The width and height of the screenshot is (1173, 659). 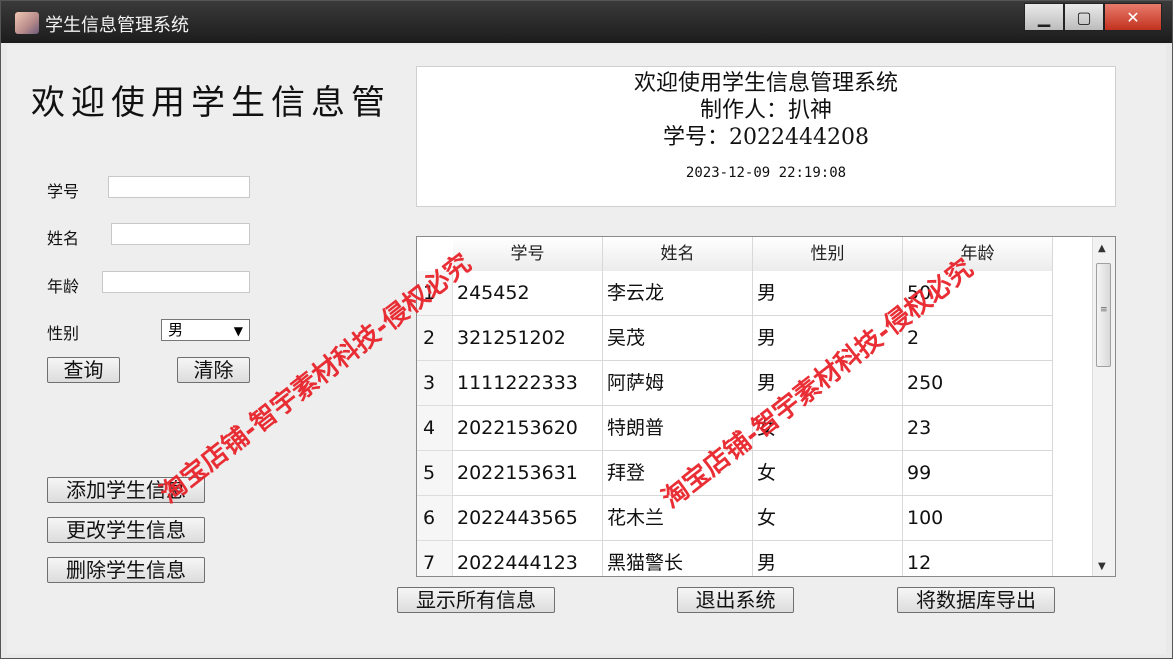 I want to click on window-title: 学生信息管理系统, so click(x=117, y=25).